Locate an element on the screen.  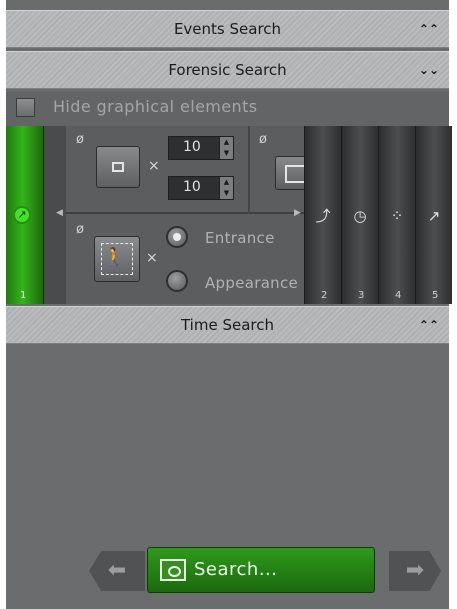
motion-zone-button: 🚶 is located at coordinates (117, 259).